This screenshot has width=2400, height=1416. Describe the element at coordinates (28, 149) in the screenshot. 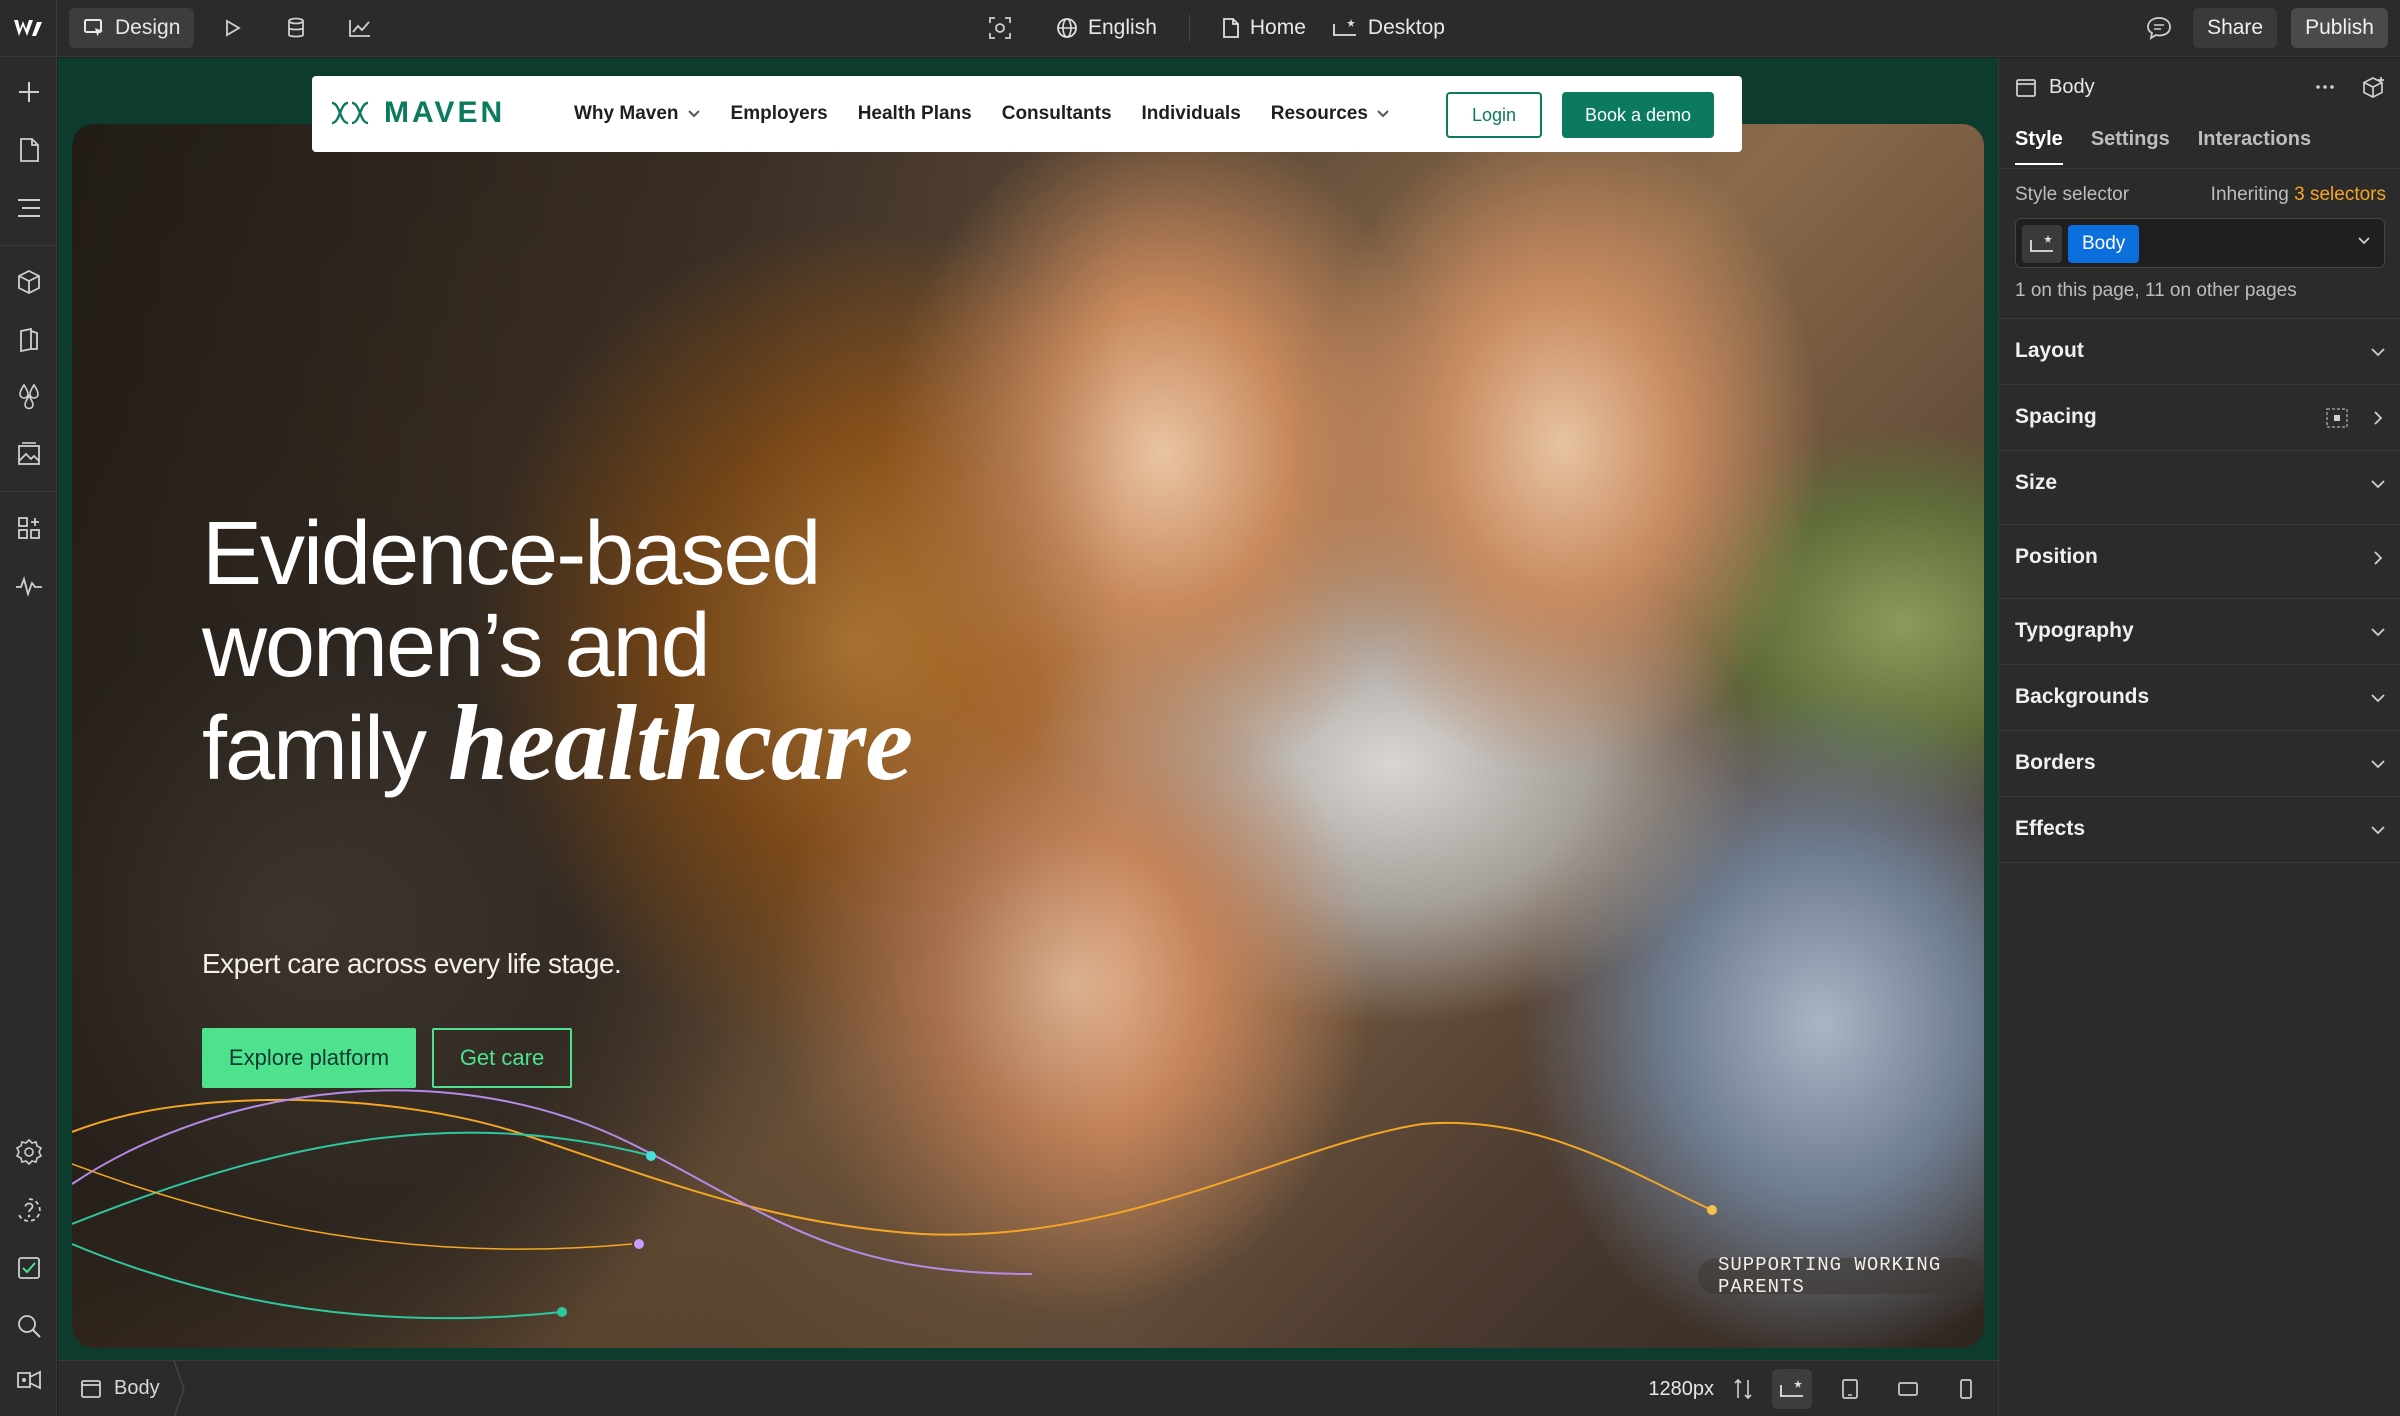

I see `pages-icon` at that location.